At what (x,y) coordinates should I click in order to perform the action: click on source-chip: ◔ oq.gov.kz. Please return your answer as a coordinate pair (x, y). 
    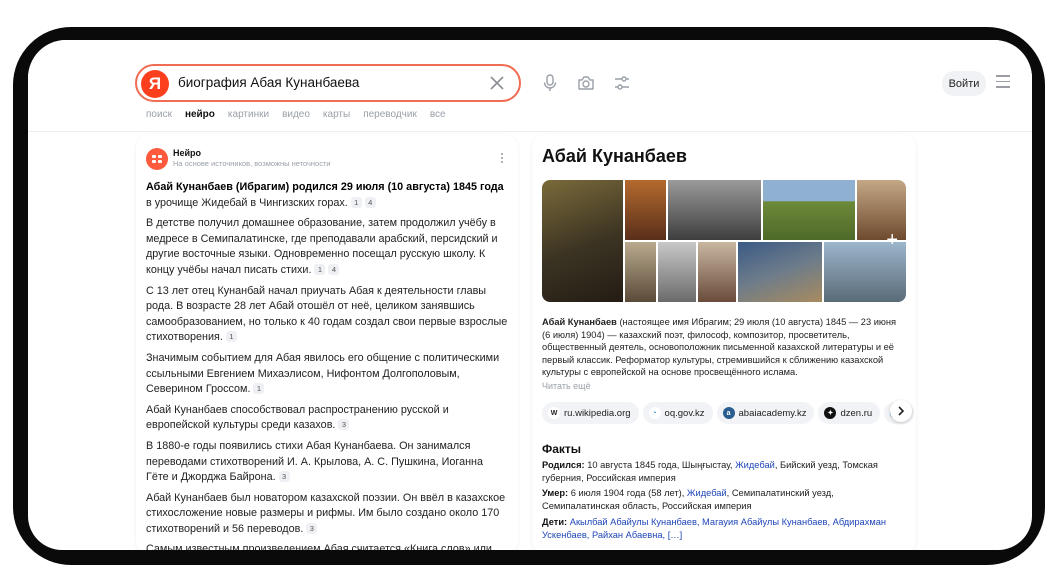
    Looking at the image, I should click on (677, 413).